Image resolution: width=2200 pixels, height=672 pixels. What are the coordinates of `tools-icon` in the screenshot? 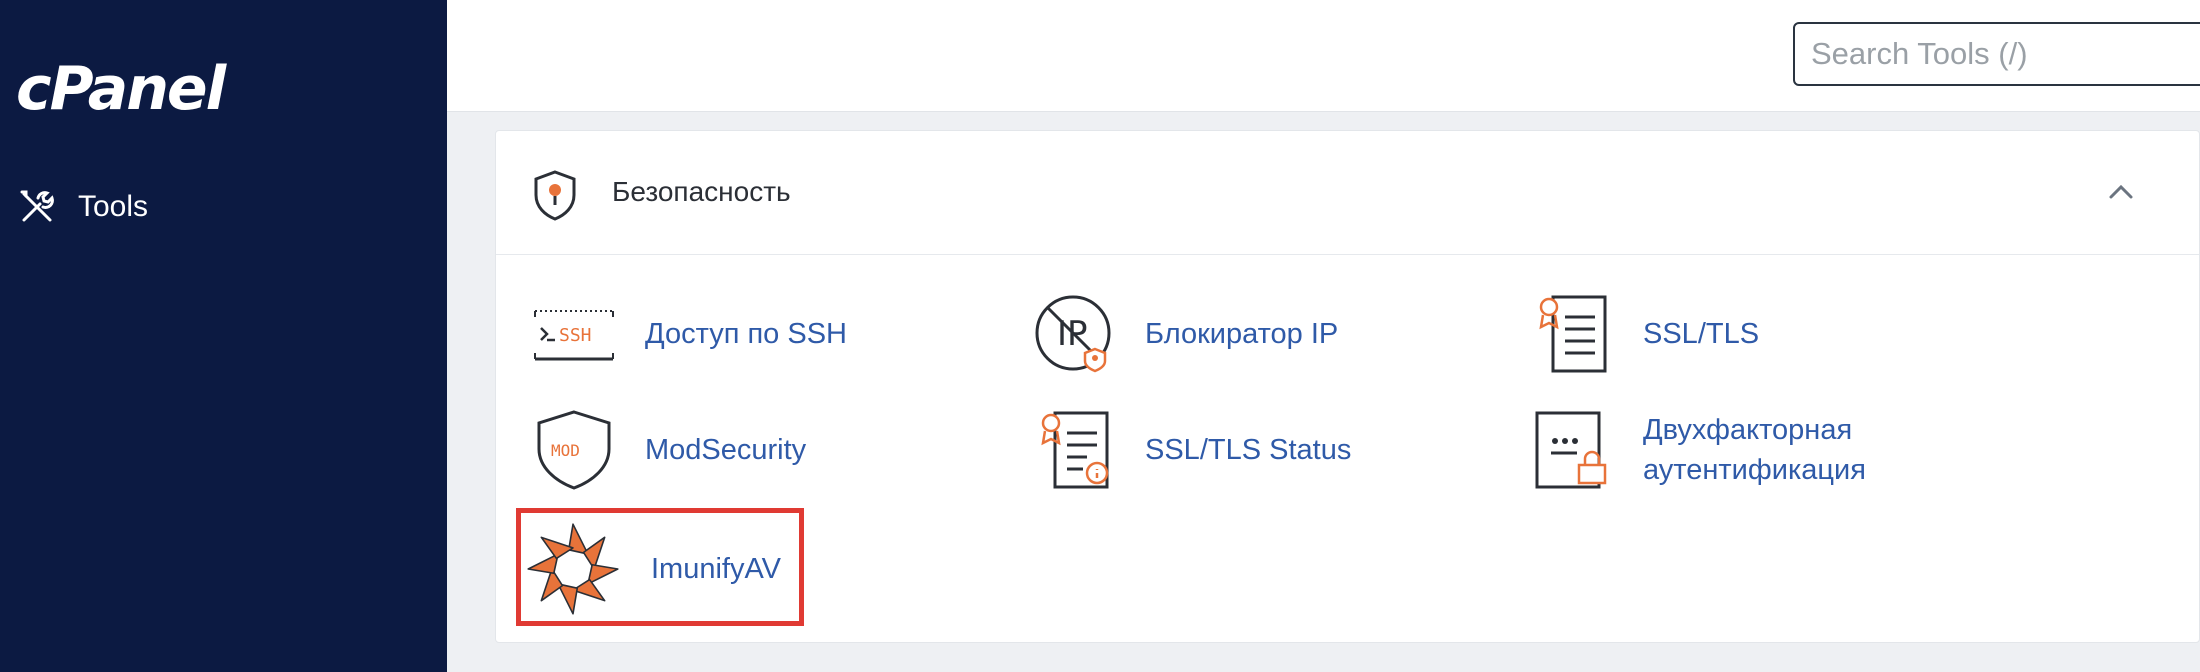 It's located at (37, 206).